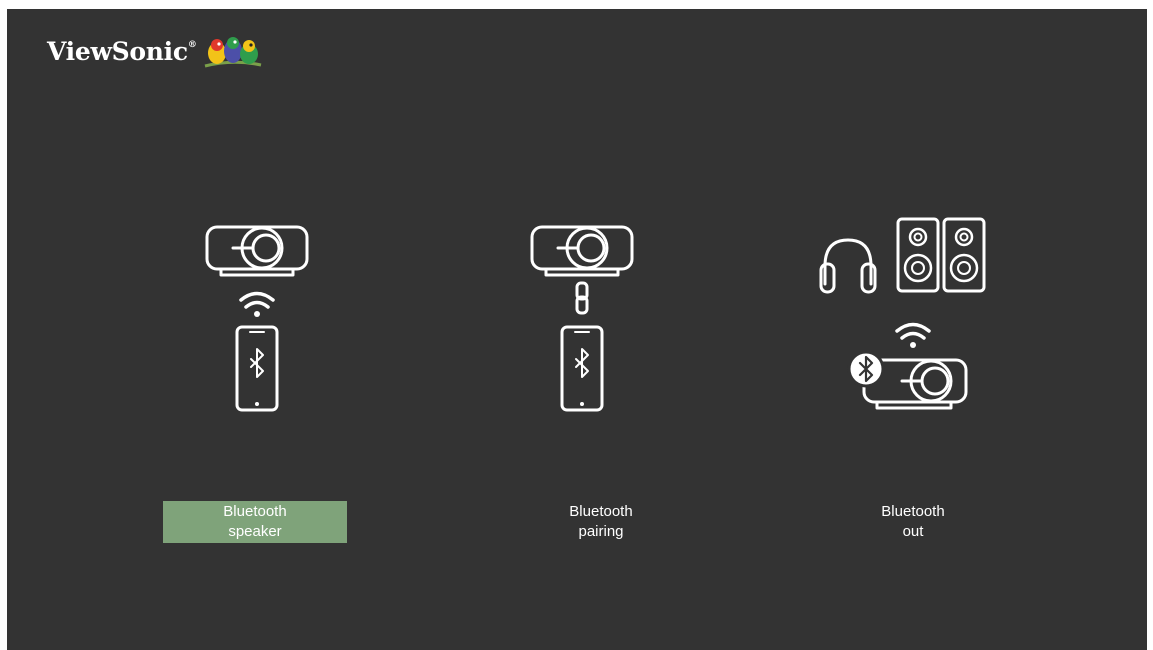  I want to click on option-label-line2: pairing, so click(601, 531).